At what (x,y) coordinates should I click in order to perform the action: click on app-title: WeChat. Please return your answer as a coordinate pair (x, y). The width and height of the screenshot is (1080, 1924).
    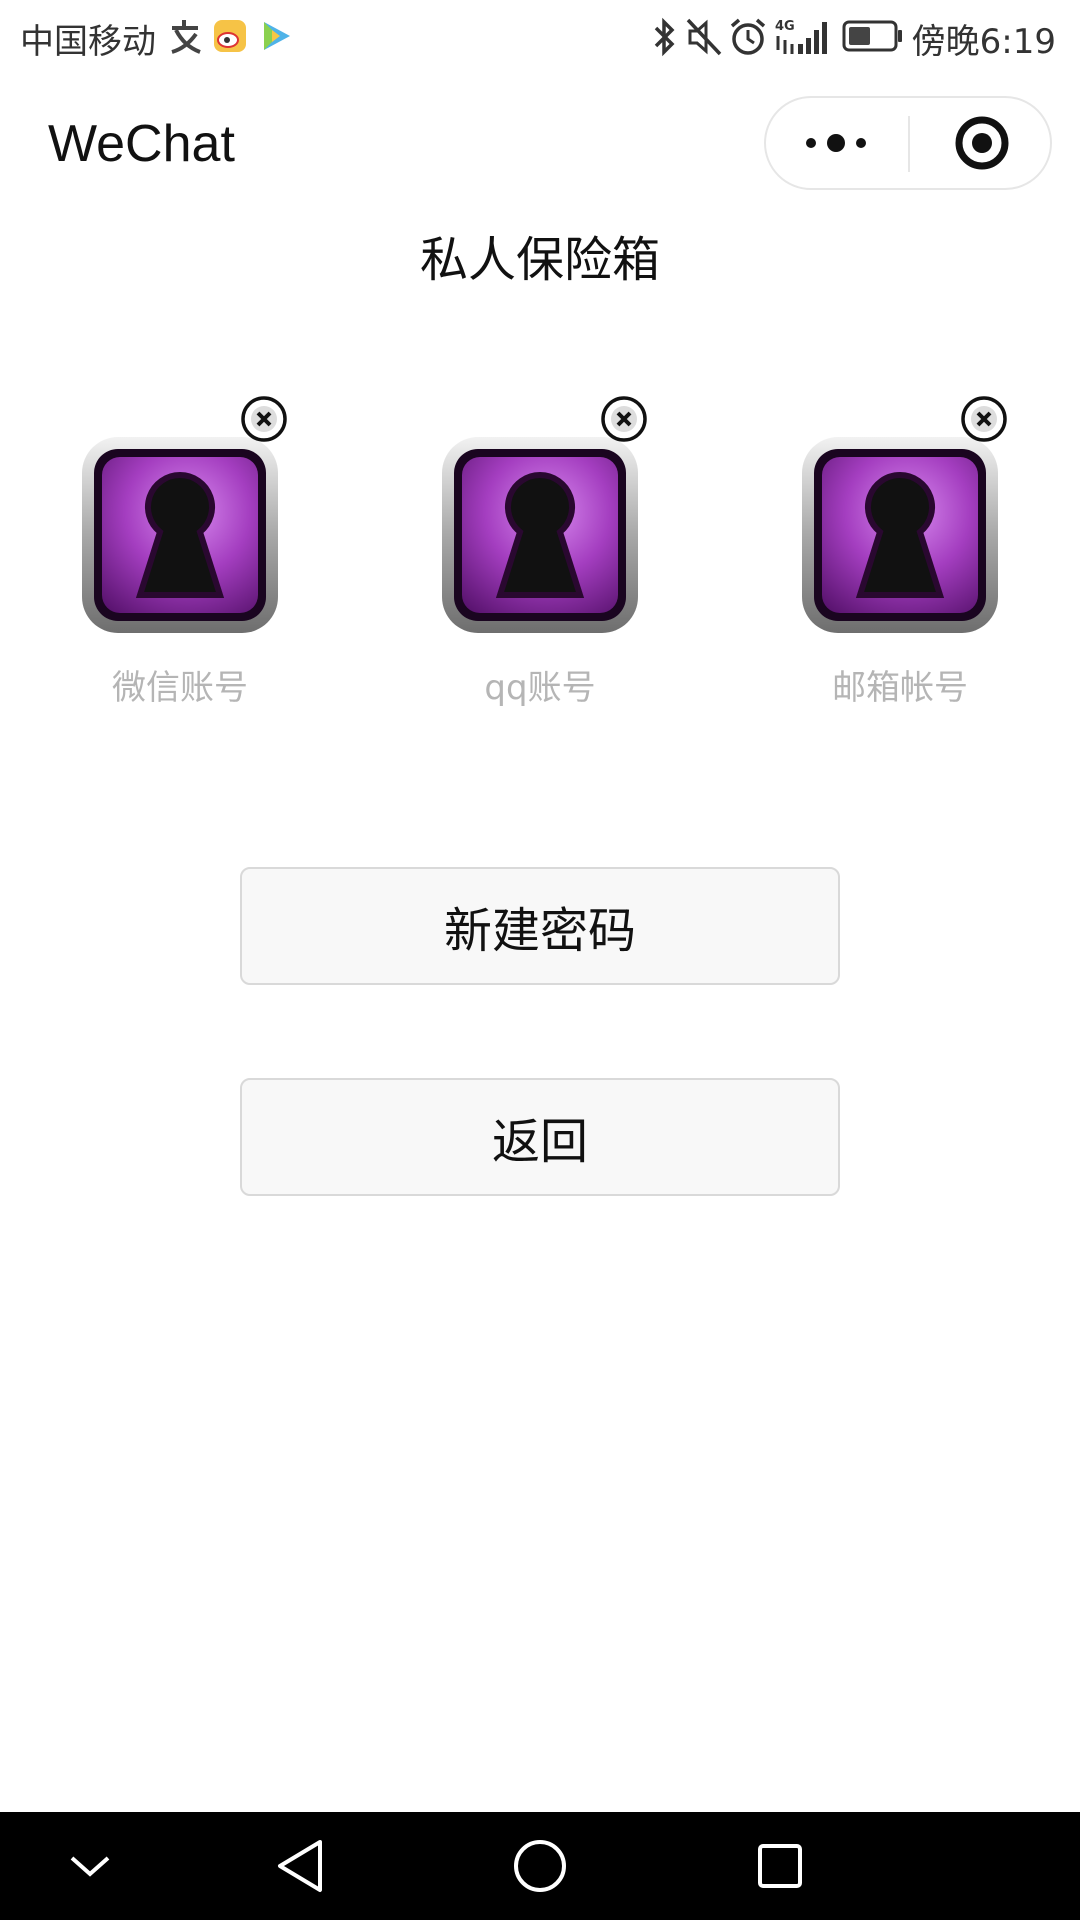
    Looking at the image, I should click on (141, 144).